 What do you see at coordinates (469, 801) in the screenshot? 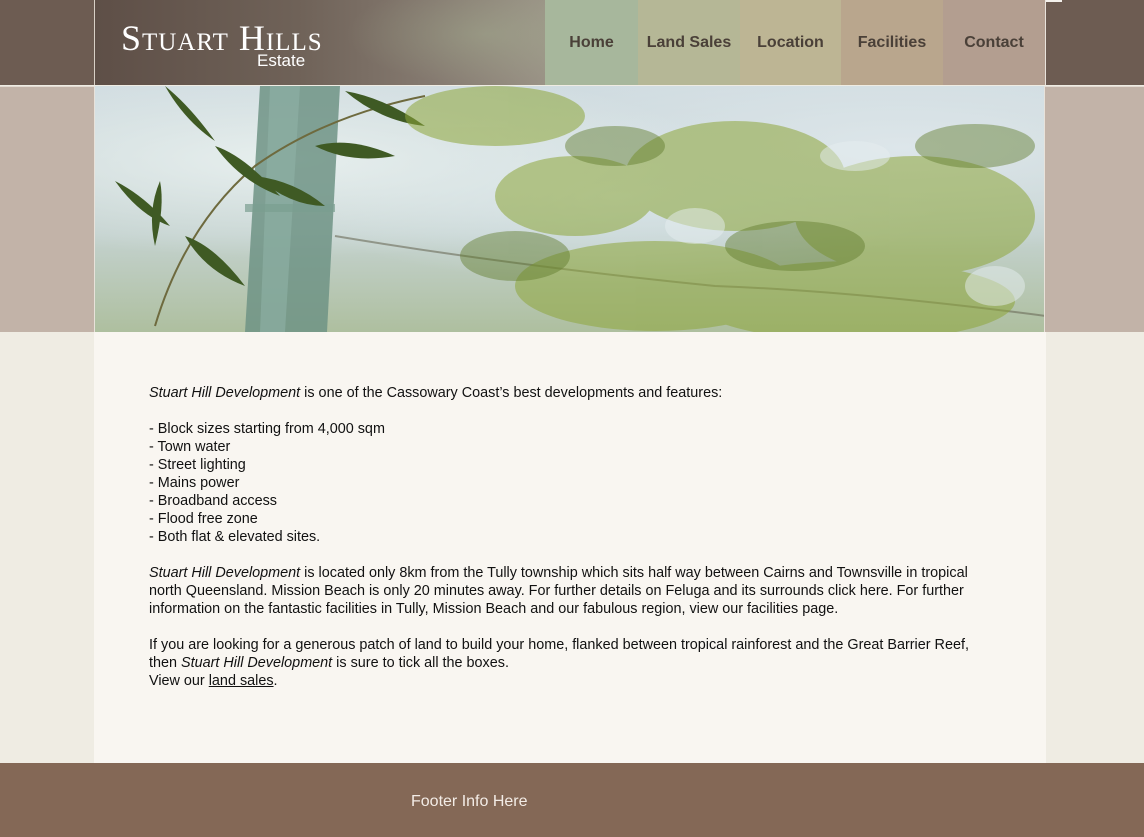
I see `footer-info: Footer Info Here` at bounding box center [469, 801].